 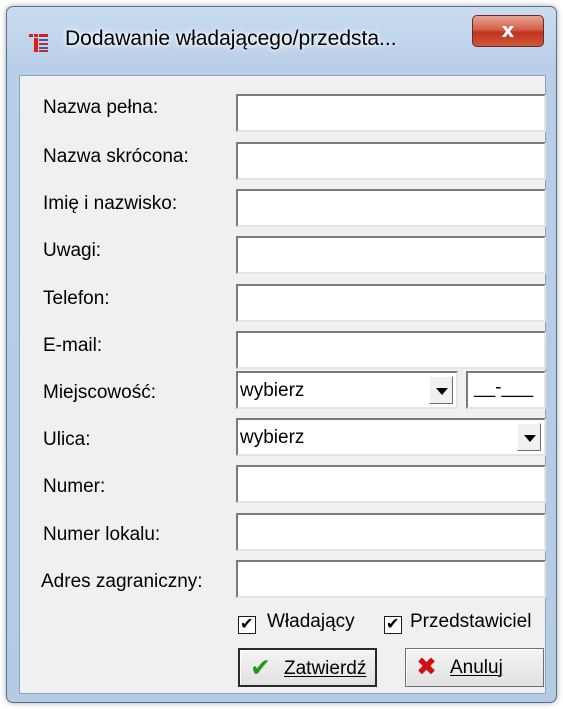 What do you see at coordinates (102, 534) in the screenshot?
I see `label-numer-lokalu: Numer lokalu:` at bounding box center [102, 534].